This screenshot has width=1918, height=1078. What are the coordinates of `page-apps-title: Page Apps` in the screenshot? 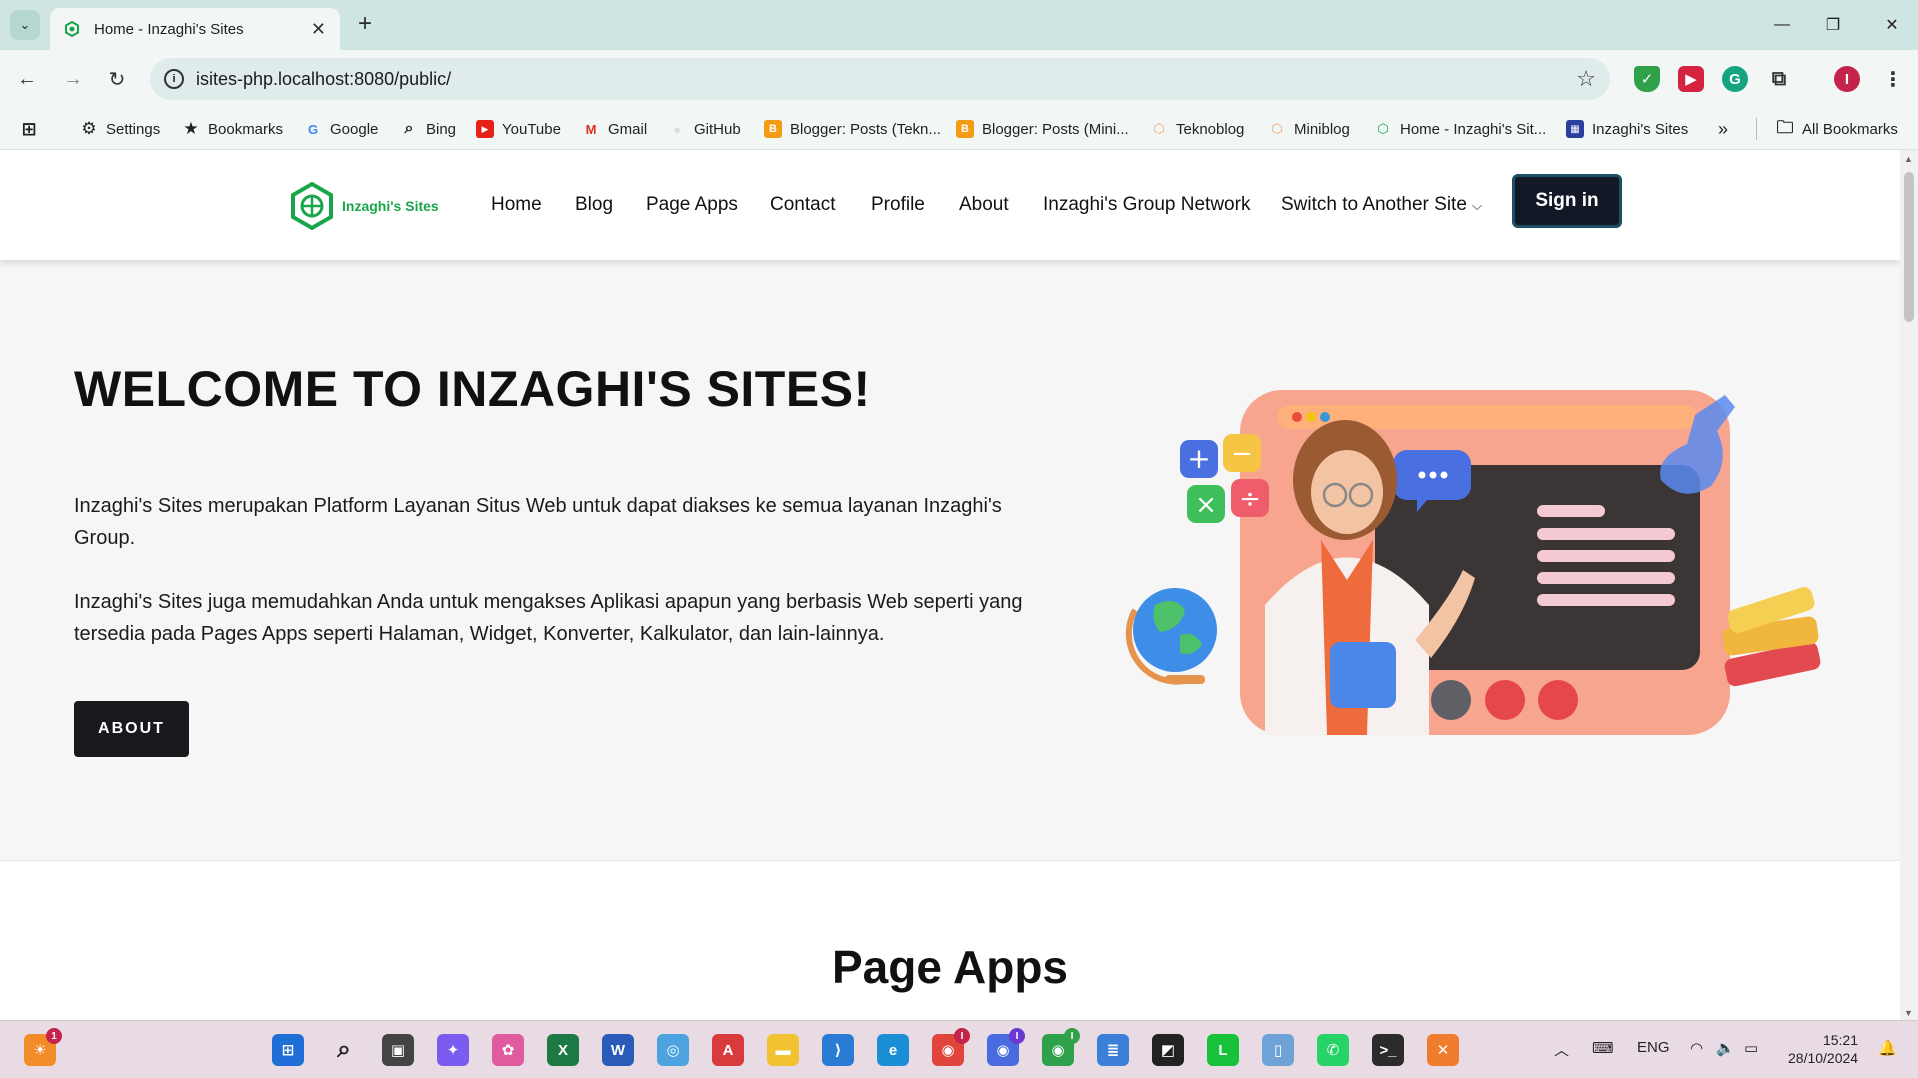 It's located at (950, 967).